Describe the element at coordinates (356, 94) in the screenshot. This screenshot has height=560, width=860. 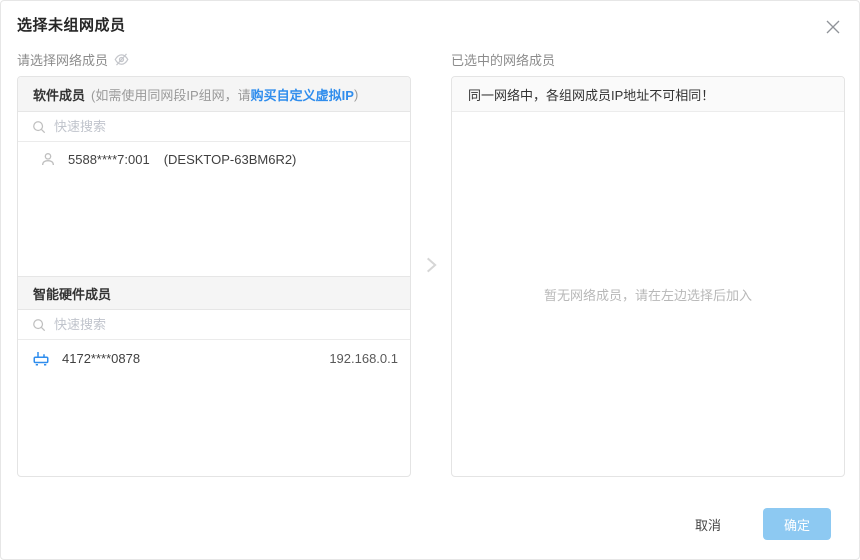
I see `software-members-note-suffix: )` at that location.